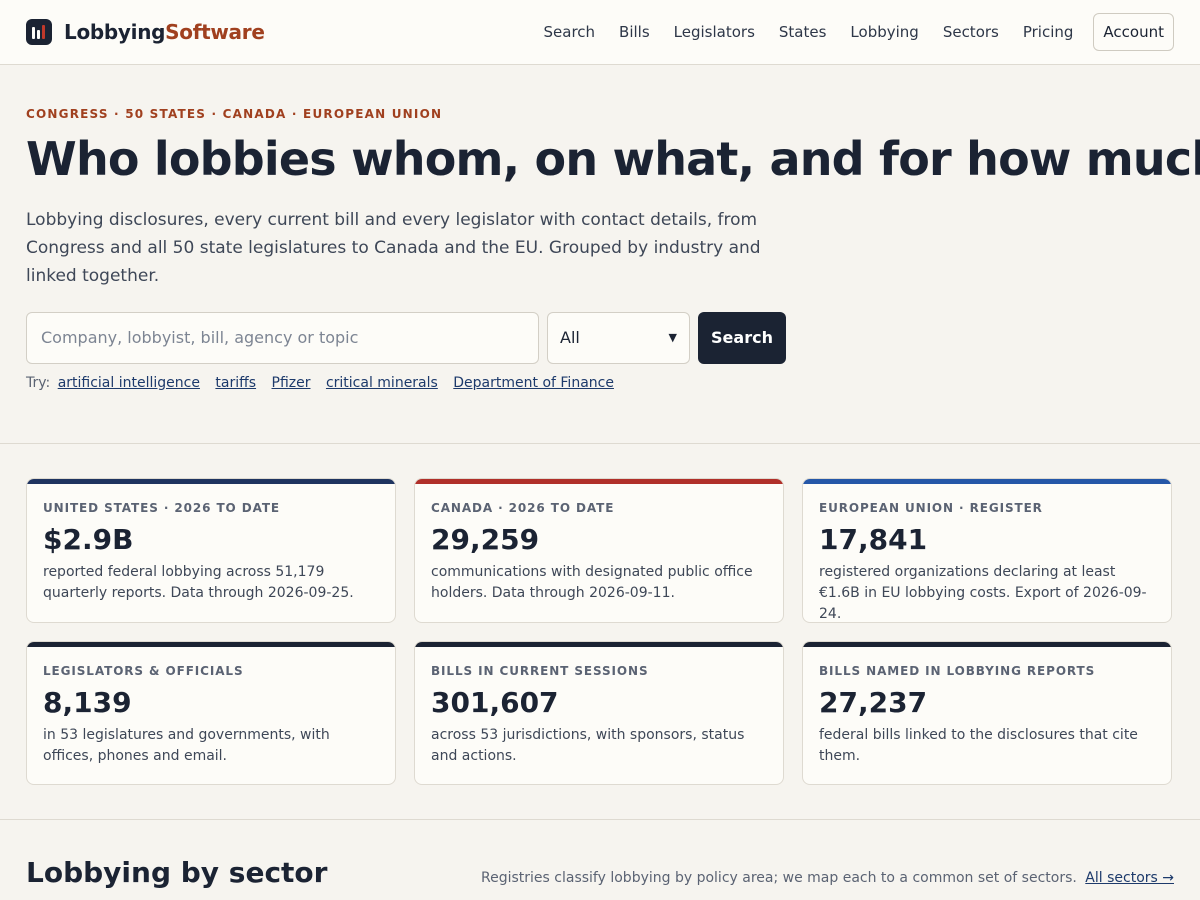 The width and height of the screenshot is (1200, 900). I want to click on logo-text-part1: Lobbying, so click(115, 32).